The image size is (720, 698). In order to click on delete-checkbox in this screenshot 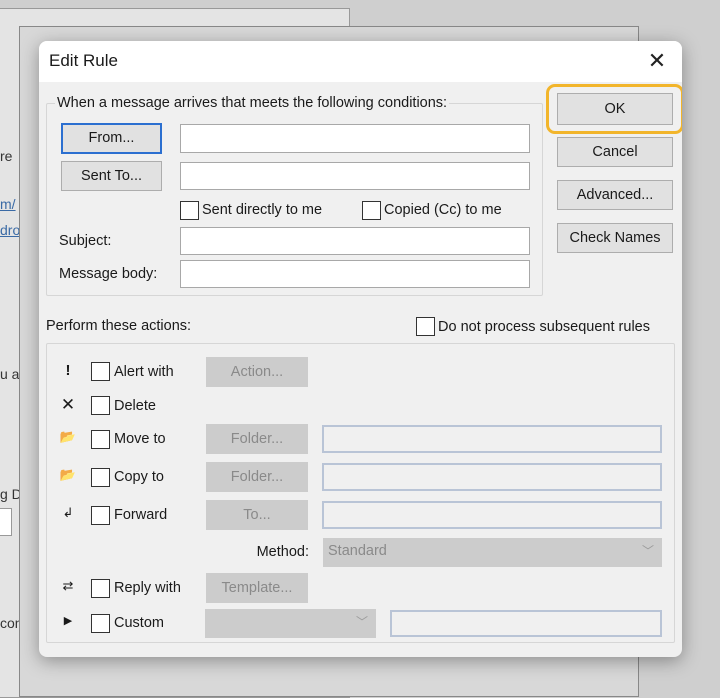, I will do `click(100, 405)`.